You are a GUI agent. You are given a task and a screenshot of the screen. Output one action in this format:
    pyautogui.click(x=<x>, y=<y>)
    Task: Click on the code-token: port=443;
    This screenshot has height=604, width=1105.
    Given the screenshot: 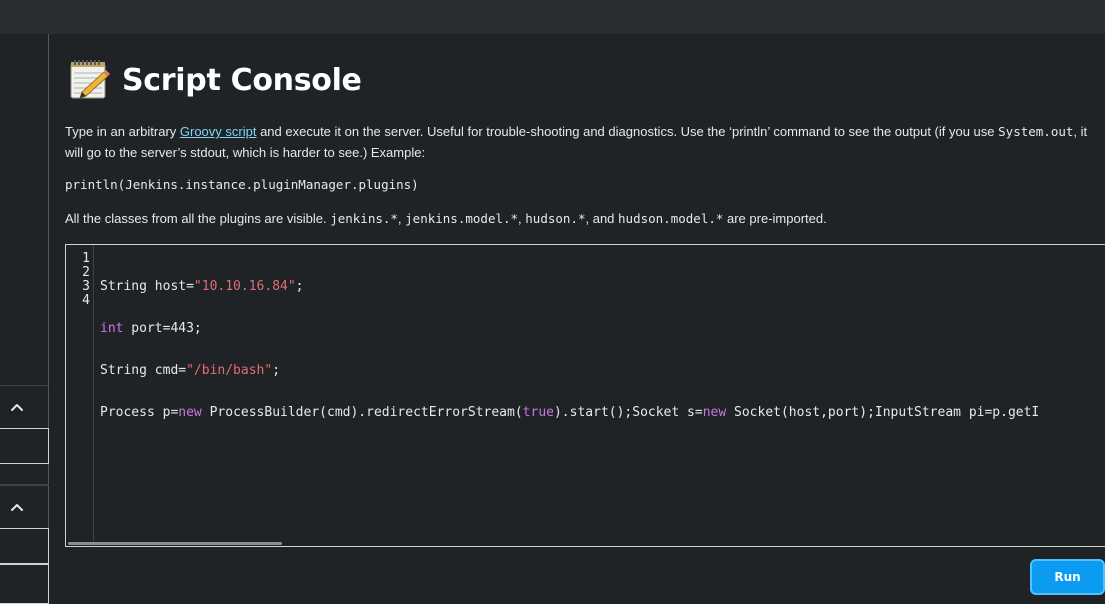 What is the action you would take?
    pyautogui.click(x=162, y=328)
    